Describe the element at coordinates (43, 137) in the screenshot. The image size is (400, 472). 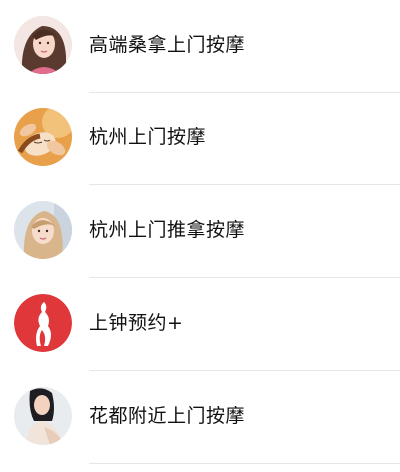
I see `facial-massage-avatar` at that location.